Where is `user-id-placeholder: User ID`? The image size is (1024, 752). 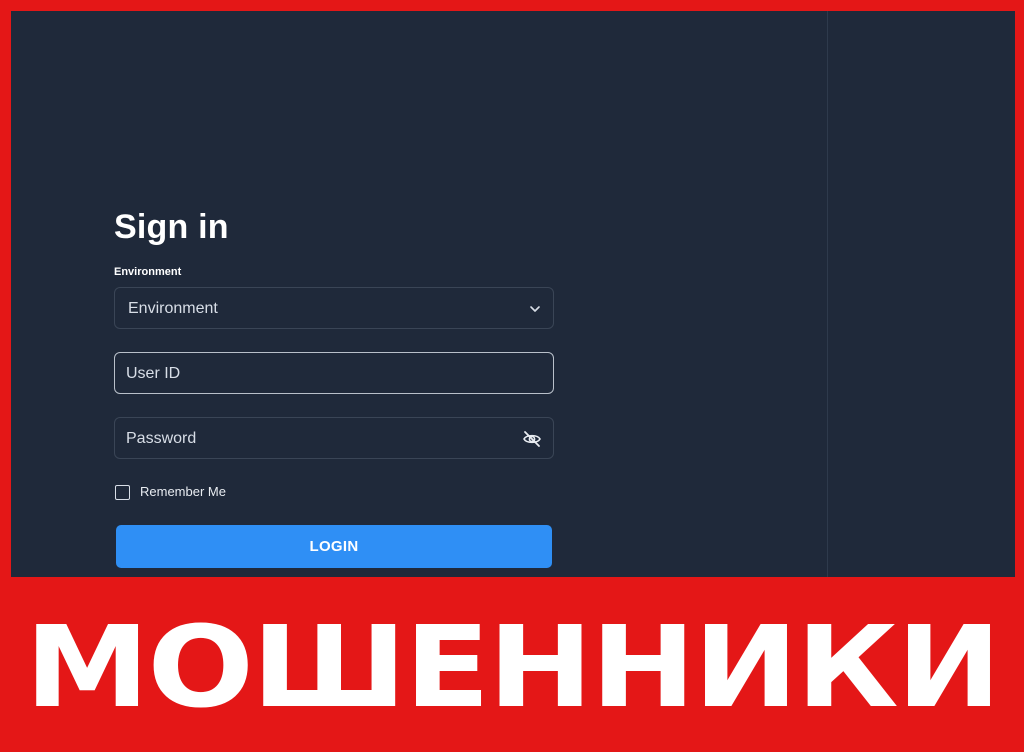 user-id-placeholder: User ID is located at coordinates (153, 373).